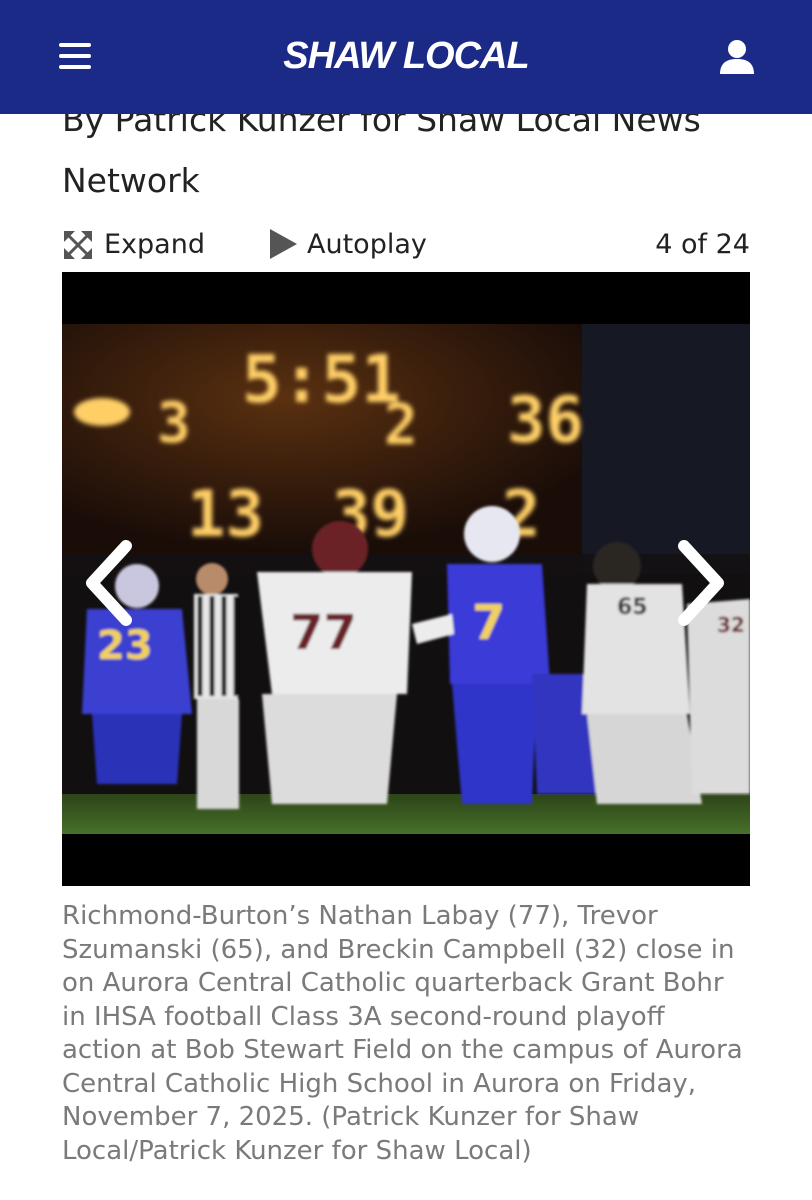 This screenshot has height=1200, width=812. I want to click on user-account-icon, so click(737, 57).